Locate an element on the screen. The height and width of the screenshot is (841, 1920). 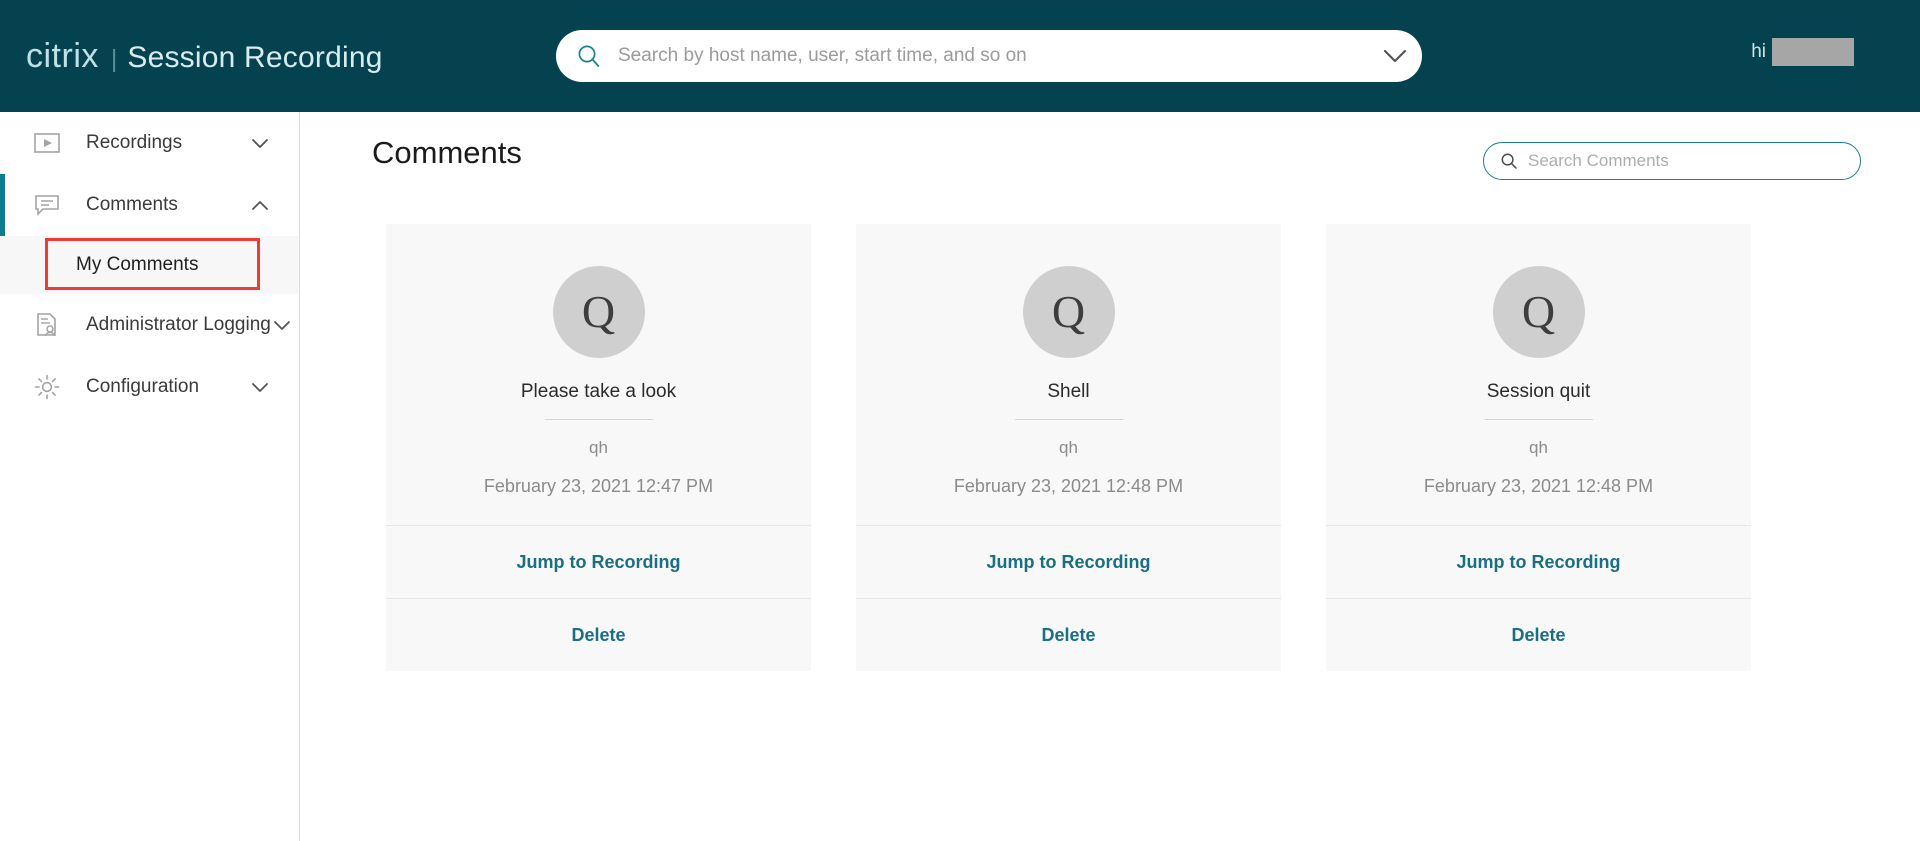
document-user-icon is located at coordinates (47, 325).